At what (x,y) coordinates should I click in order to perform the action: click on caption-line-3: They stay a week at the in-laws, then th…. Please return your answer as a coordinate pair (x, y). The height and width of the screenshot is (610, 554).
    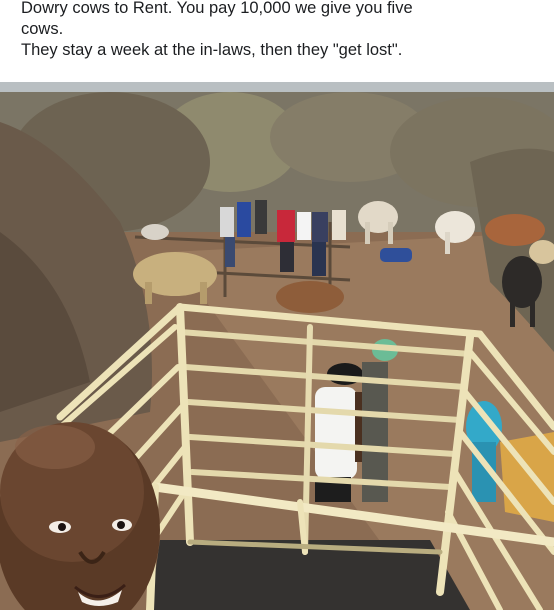
    Looking at the image, I should click on (212, 50).